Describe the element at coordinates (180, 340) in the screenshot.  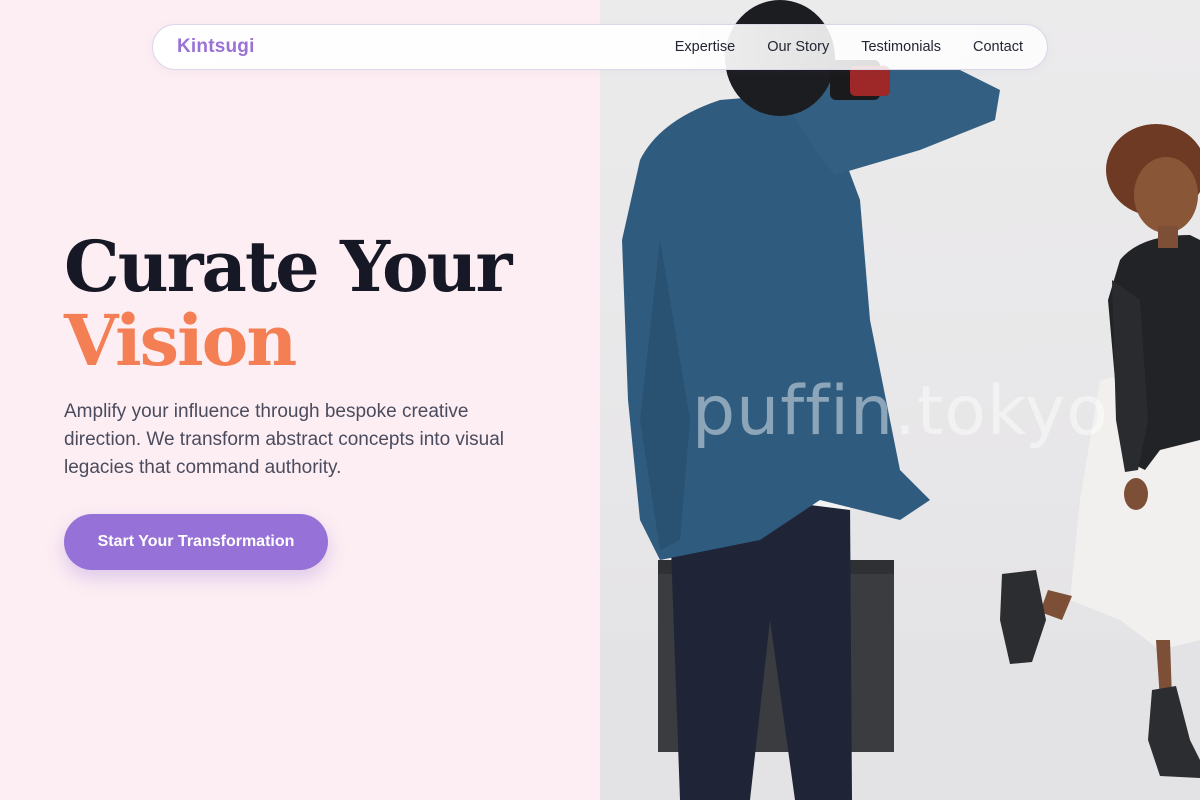
I see `hero-title-accent: Vision` at that location.